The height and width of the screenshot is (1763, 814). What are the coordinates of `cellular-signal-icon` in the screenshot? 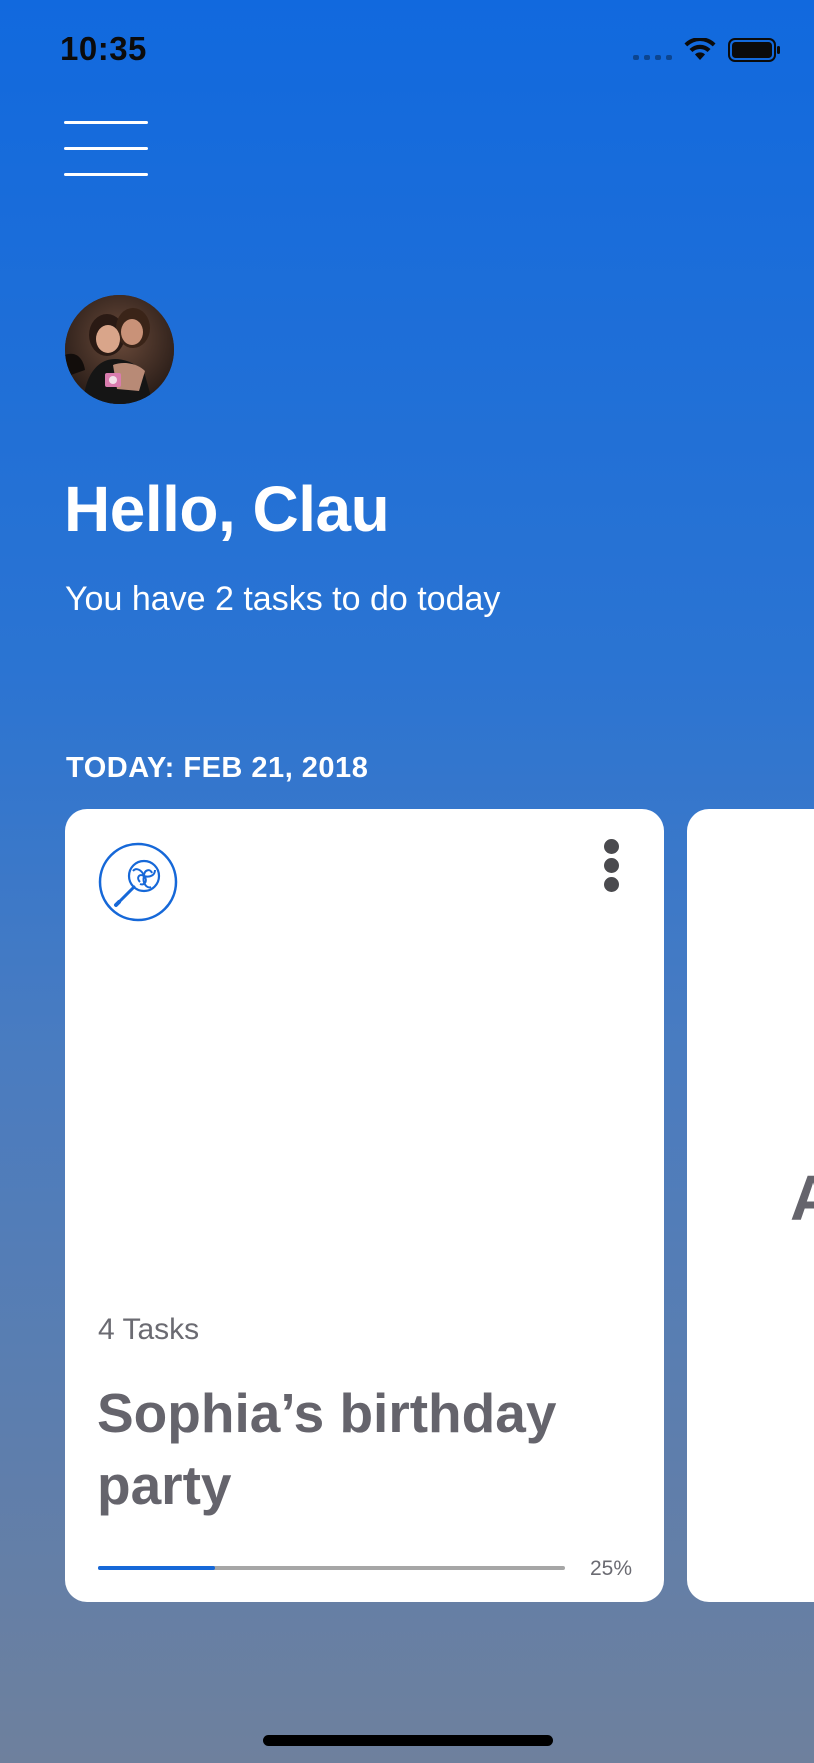 It's located at (652, 50).